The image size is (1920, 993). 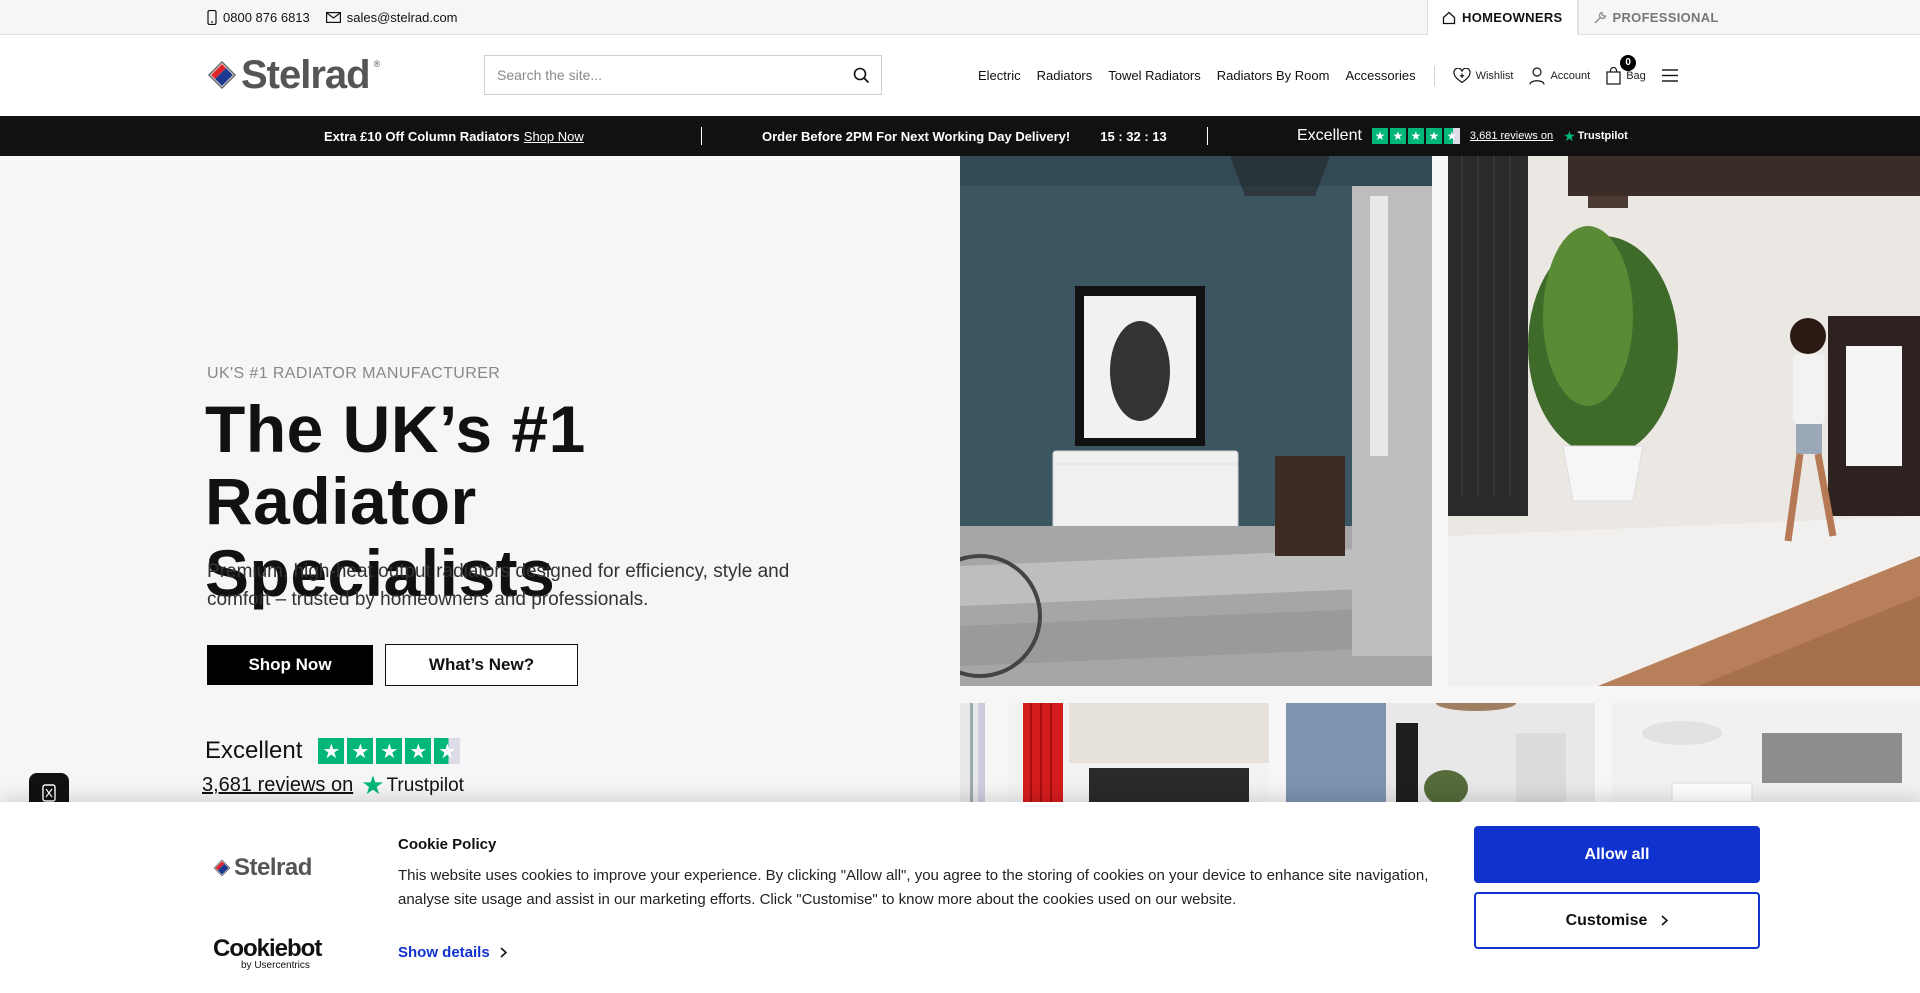 I want to click on search-input, so click(x=663, y=75).